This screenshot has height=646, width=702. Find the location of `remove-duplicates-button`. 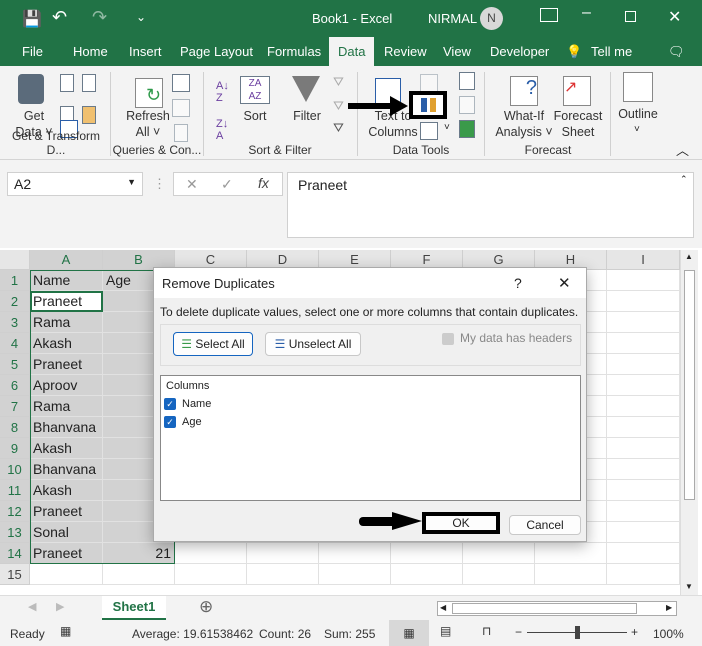

remove-duplicates-button is located at coordinates (428, 105).